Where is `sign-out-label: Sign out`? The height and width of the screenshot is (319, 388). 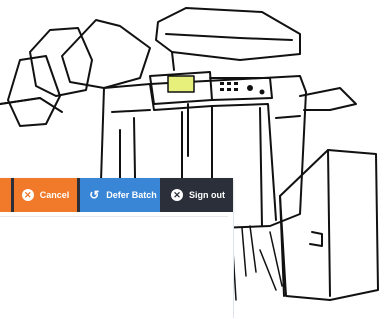
sign-out-label: Sign out is located at coordinates (206, 195).